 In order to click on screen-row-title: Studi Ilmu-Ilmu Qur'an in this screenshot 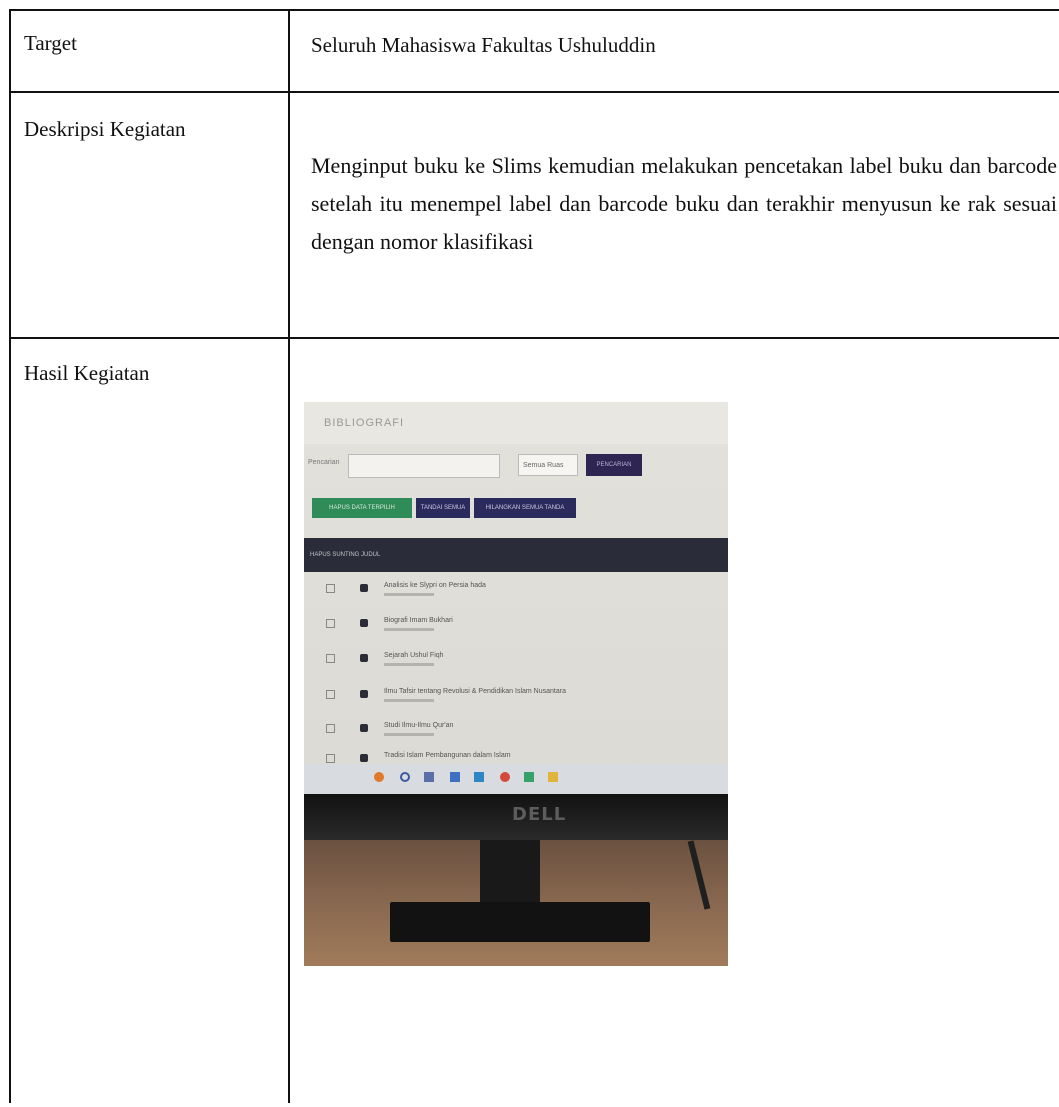, I will do `click(419, 725)`.